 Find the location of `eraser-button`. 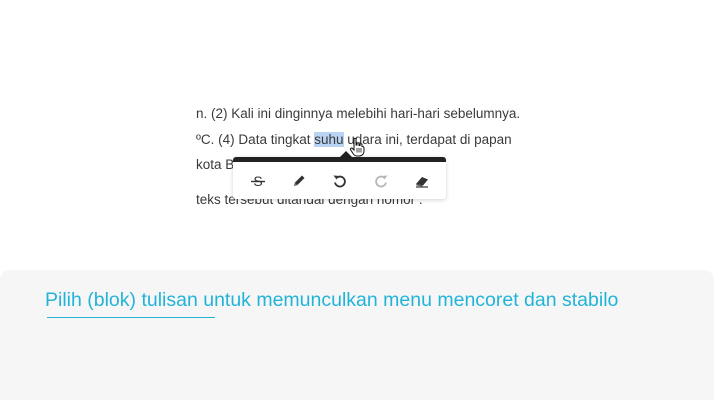

eraser-button is located at coordinates (422, 181).